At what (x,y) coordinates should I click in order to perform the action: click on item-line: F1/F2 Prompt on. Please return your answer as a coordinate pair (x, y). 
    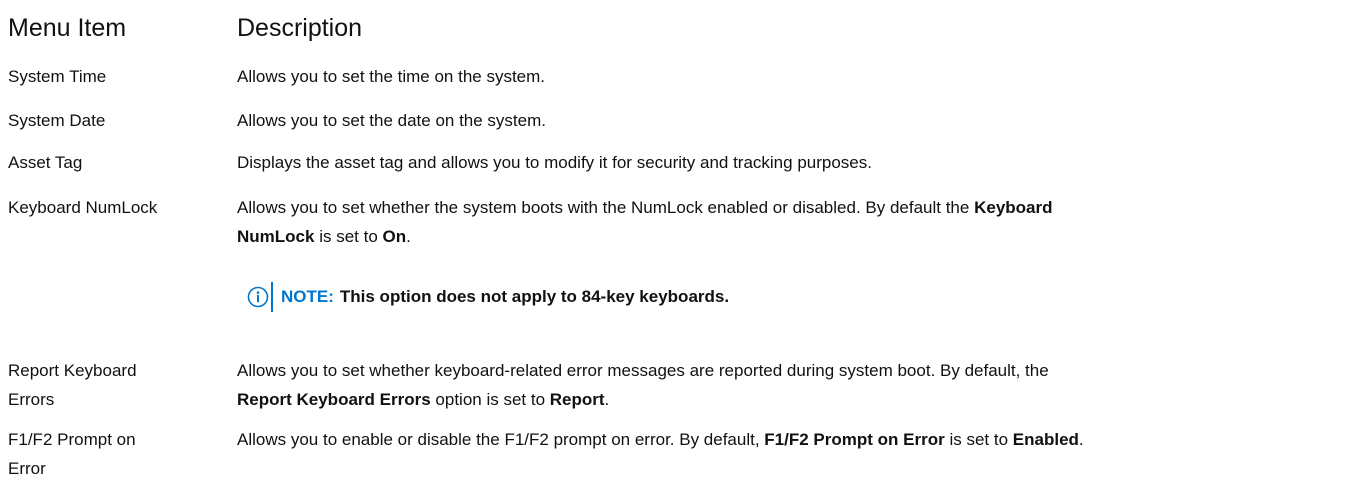
    Looking at the image, I should click on (72, 439).